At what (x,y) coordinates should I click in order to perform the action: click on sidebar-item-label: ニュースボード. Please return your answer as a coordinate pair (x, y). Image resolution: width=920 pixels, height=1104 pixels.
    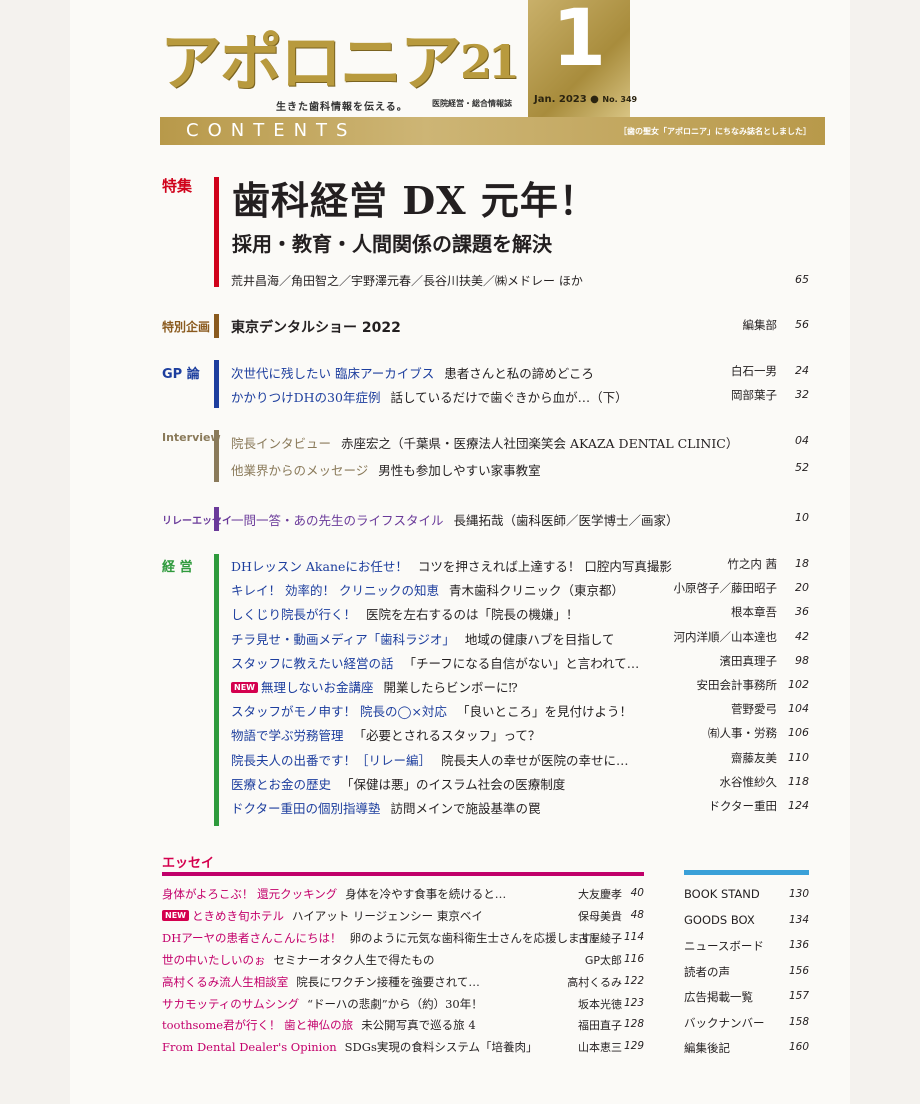
    Looking at the image, I should click on (724, 946).